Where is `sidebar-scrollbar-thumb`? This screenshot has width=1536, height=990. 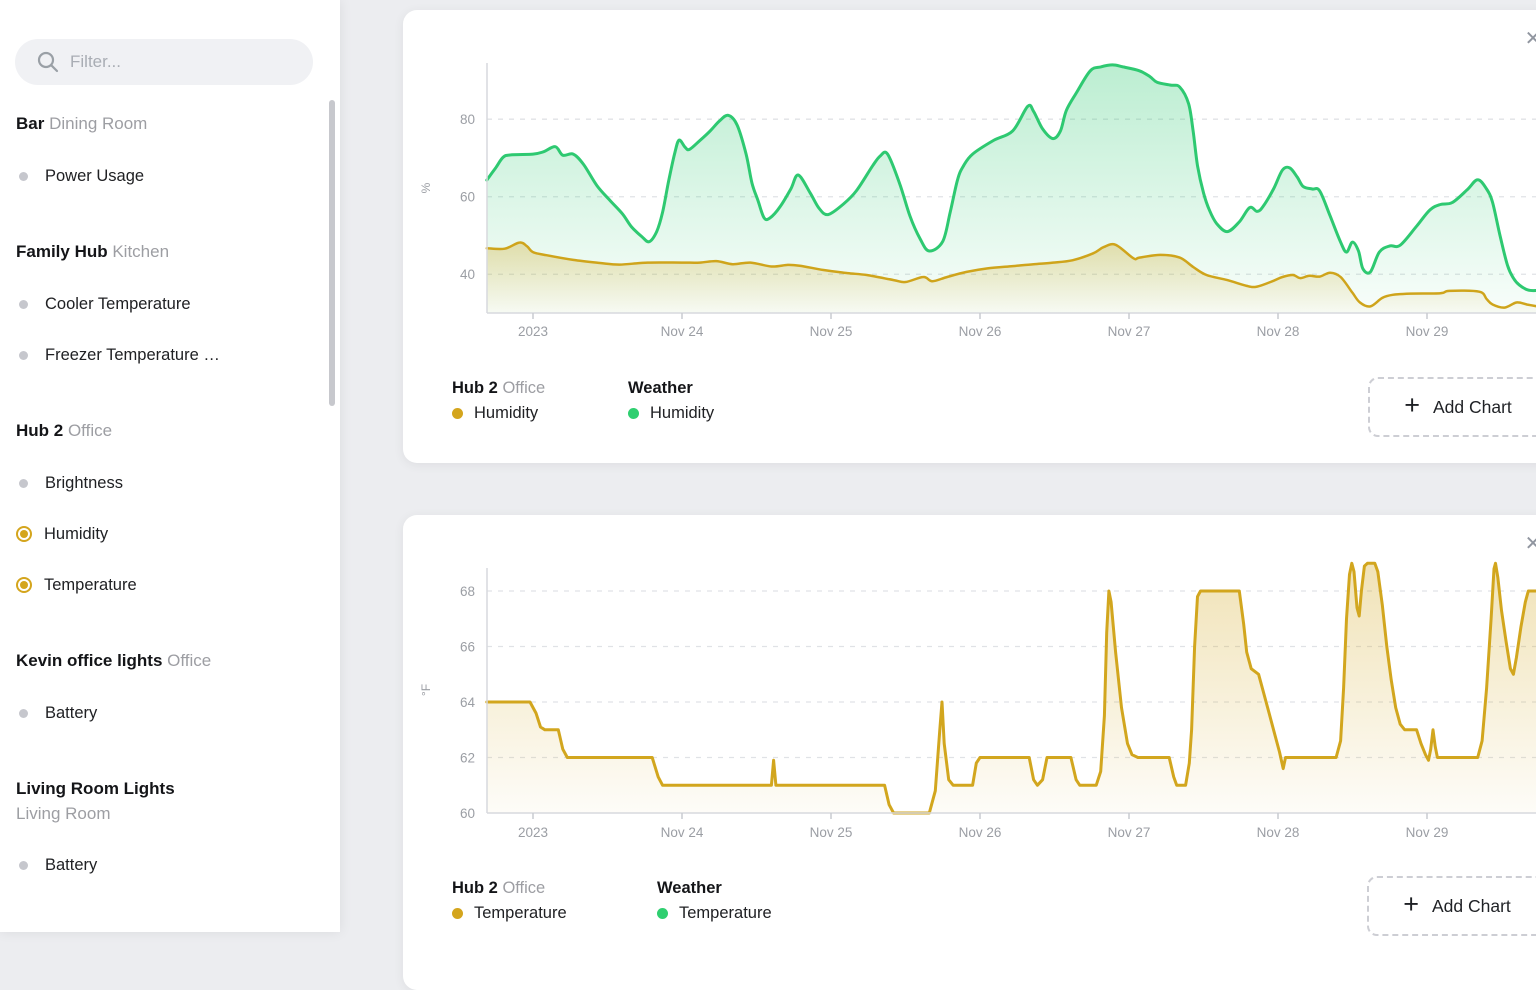 sidebar-scrollbar-thumb is located at coordinates (332, 253).